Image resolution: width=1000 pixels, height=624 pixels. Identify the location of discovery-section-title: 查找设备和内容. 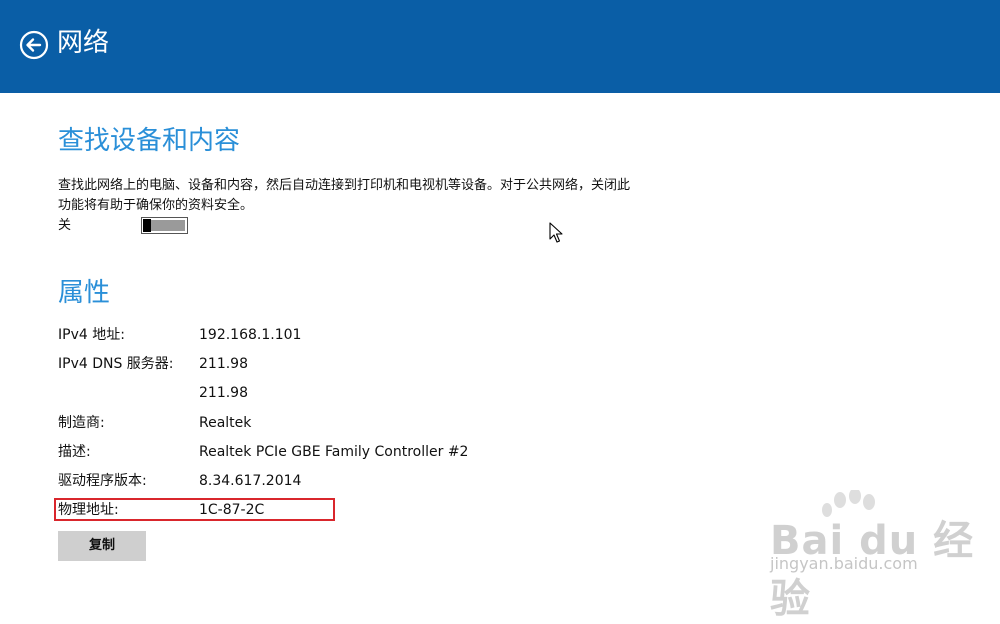
(149, 141).